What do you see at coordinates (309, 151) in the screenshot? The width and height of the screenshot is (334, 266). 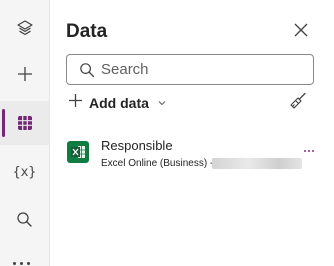 I see `more-options-icon` at bounding box center [309, 151].